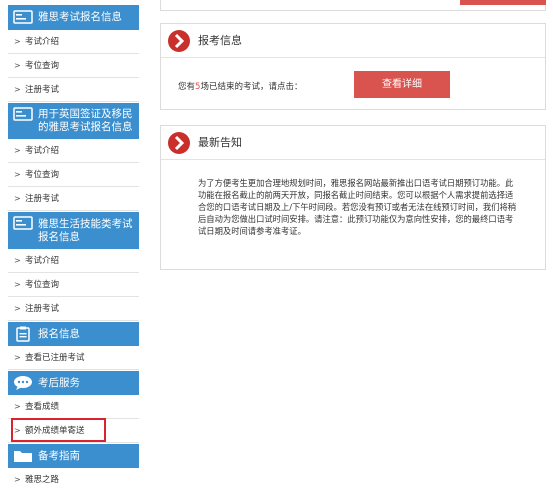 The image size is (553, 489). I want to click on sidebar-section-post-exam-services: 考后服务, so click(73, 383).